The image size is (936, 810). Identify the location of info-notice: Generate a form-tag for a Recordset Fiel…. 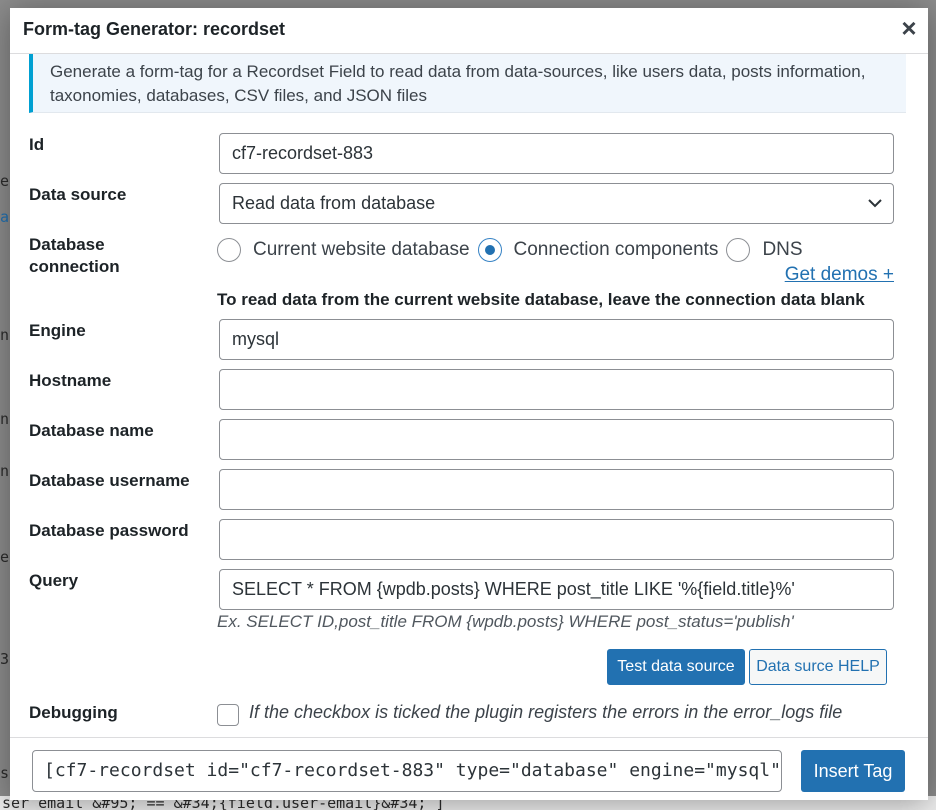
(467, 83).